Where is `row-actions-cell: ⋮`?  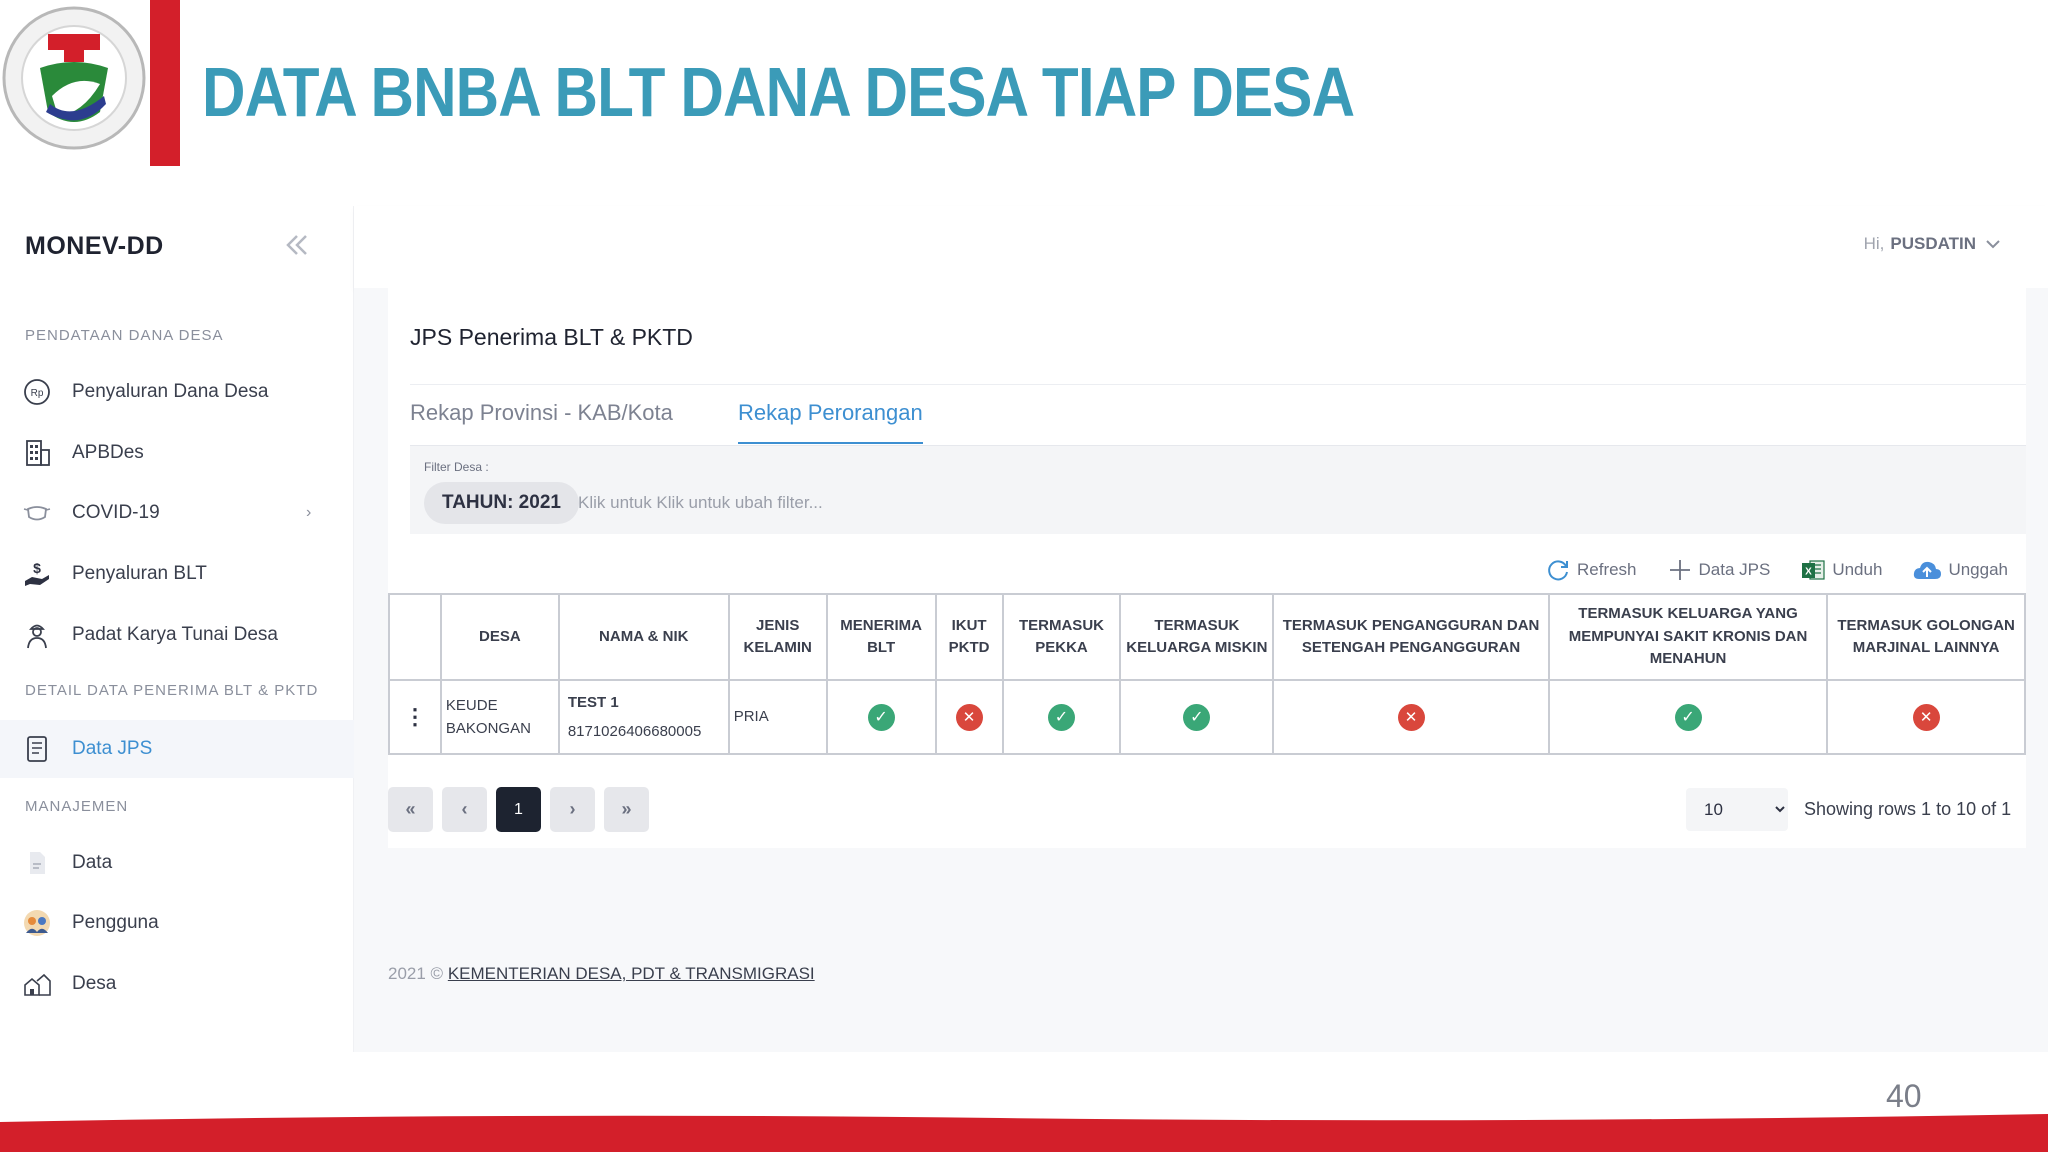 row-actions-cell: ⋮ is located at coordinates (415, 717).